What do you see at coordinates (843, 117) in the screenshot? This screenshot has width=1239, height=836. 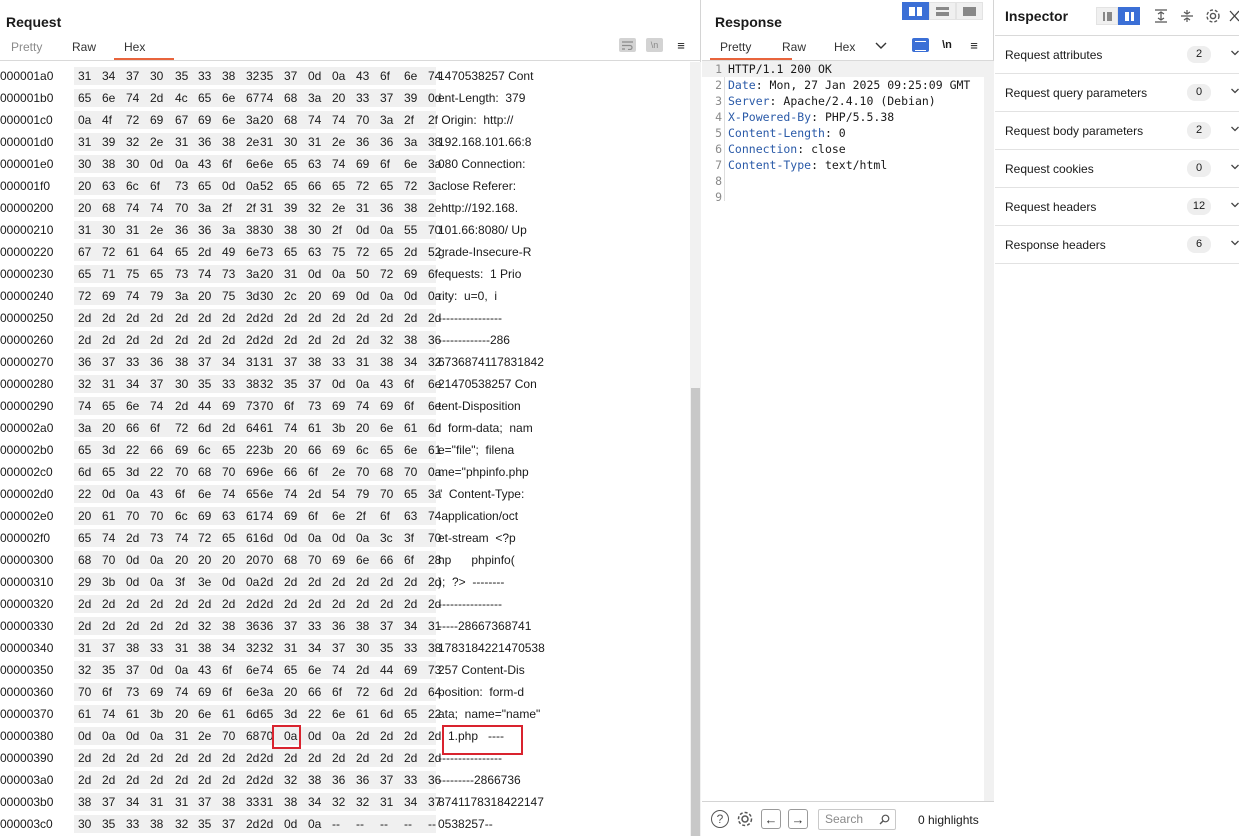 I see `code-line: 4 X-Powered-By: PHP/5.5.38` at bounding box center [843, 117].